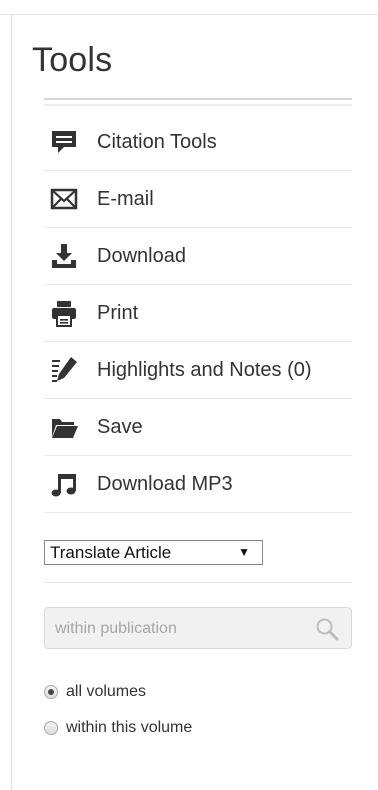 This screenshot has height=790, width=378. I want to click on download-label: Download, so click(141, 255).